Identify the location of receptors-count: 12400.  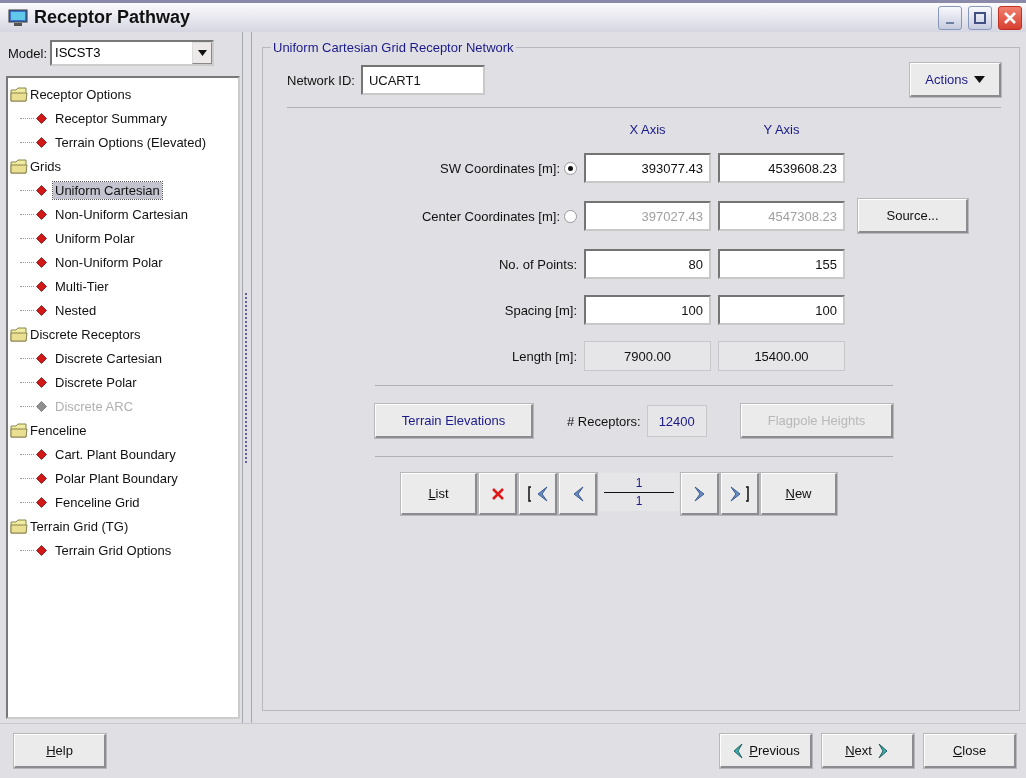
(676, 421).